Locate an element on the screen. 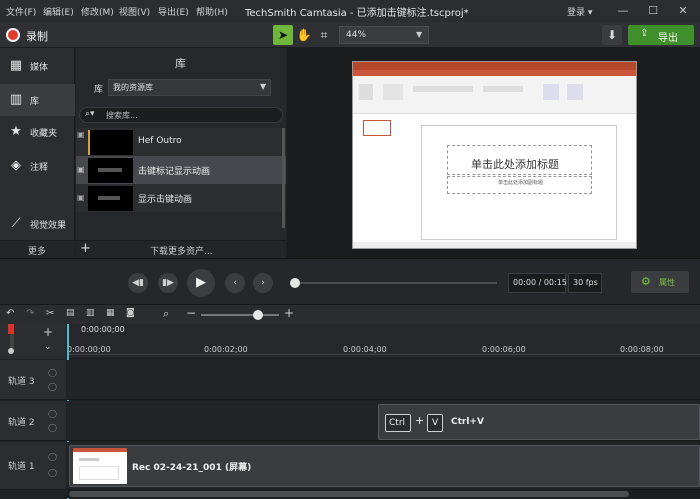 The width and height of the screenshot is (700, 499). slide-canvas: 单击此处添加标题 单击此处添加副标题 is located at coordinates (519, 182).